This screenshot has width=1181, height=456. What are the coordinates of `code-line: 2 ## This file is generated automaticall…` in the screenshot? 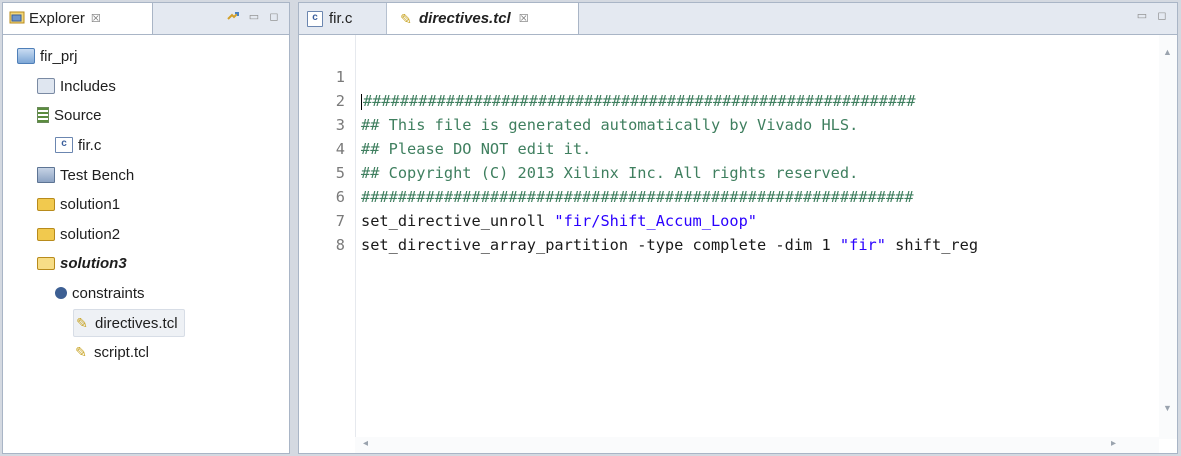 It's located at (579, 99).